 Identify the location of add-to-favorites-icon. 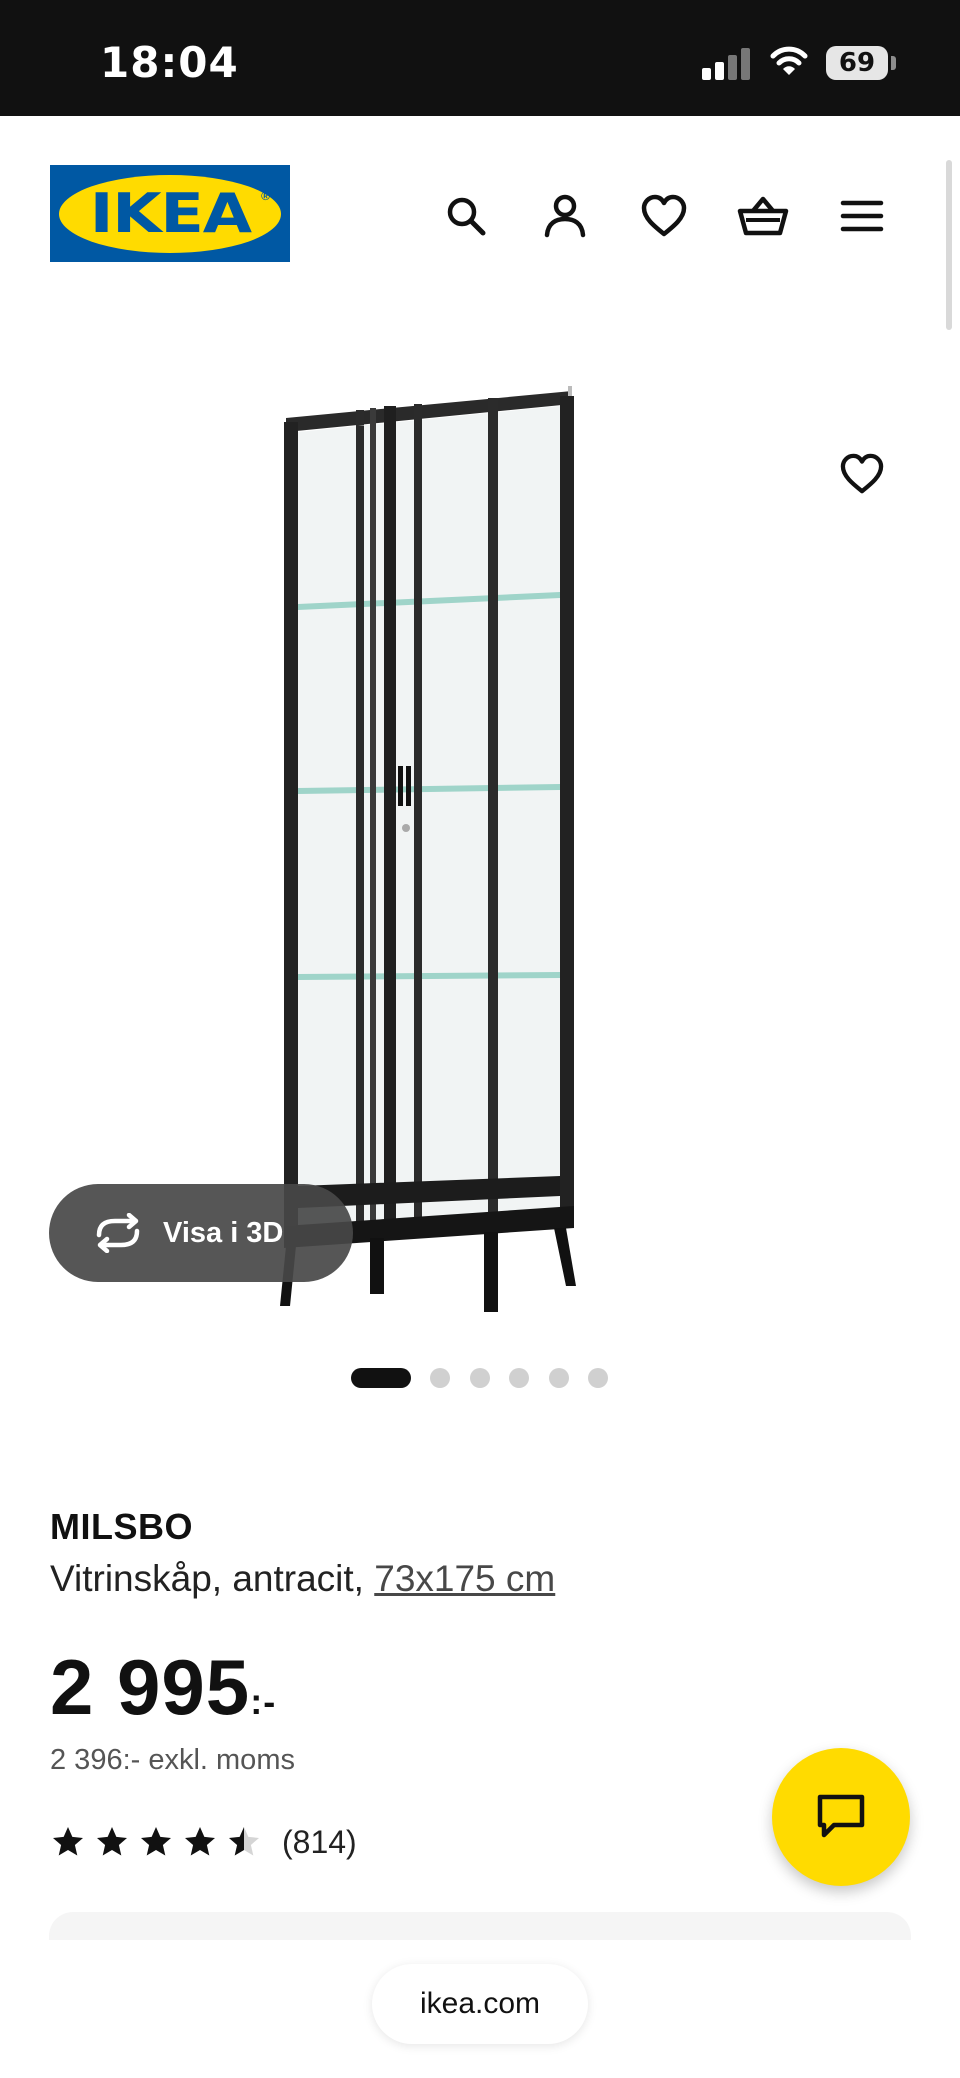
(862, 474).